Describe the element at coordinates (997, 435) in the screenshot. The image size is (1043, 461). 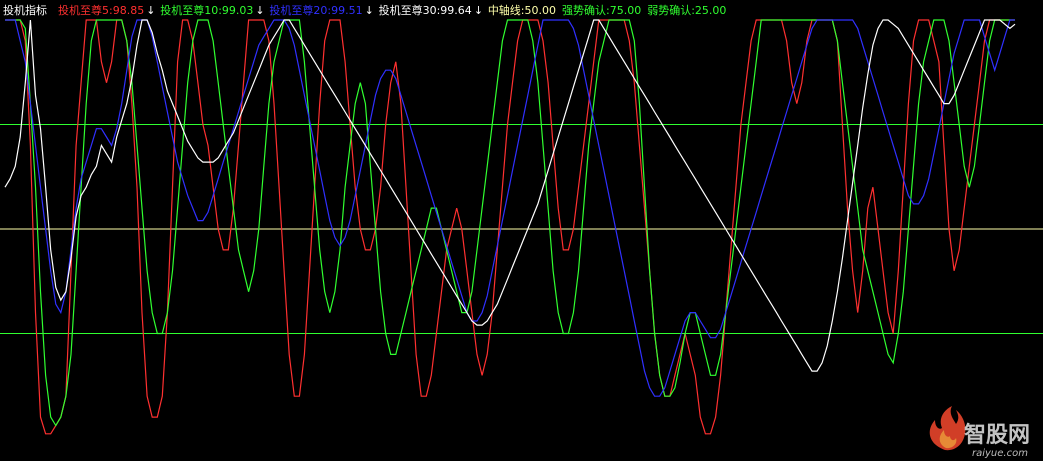
I see `watermark-brand: 智股网` at that location.